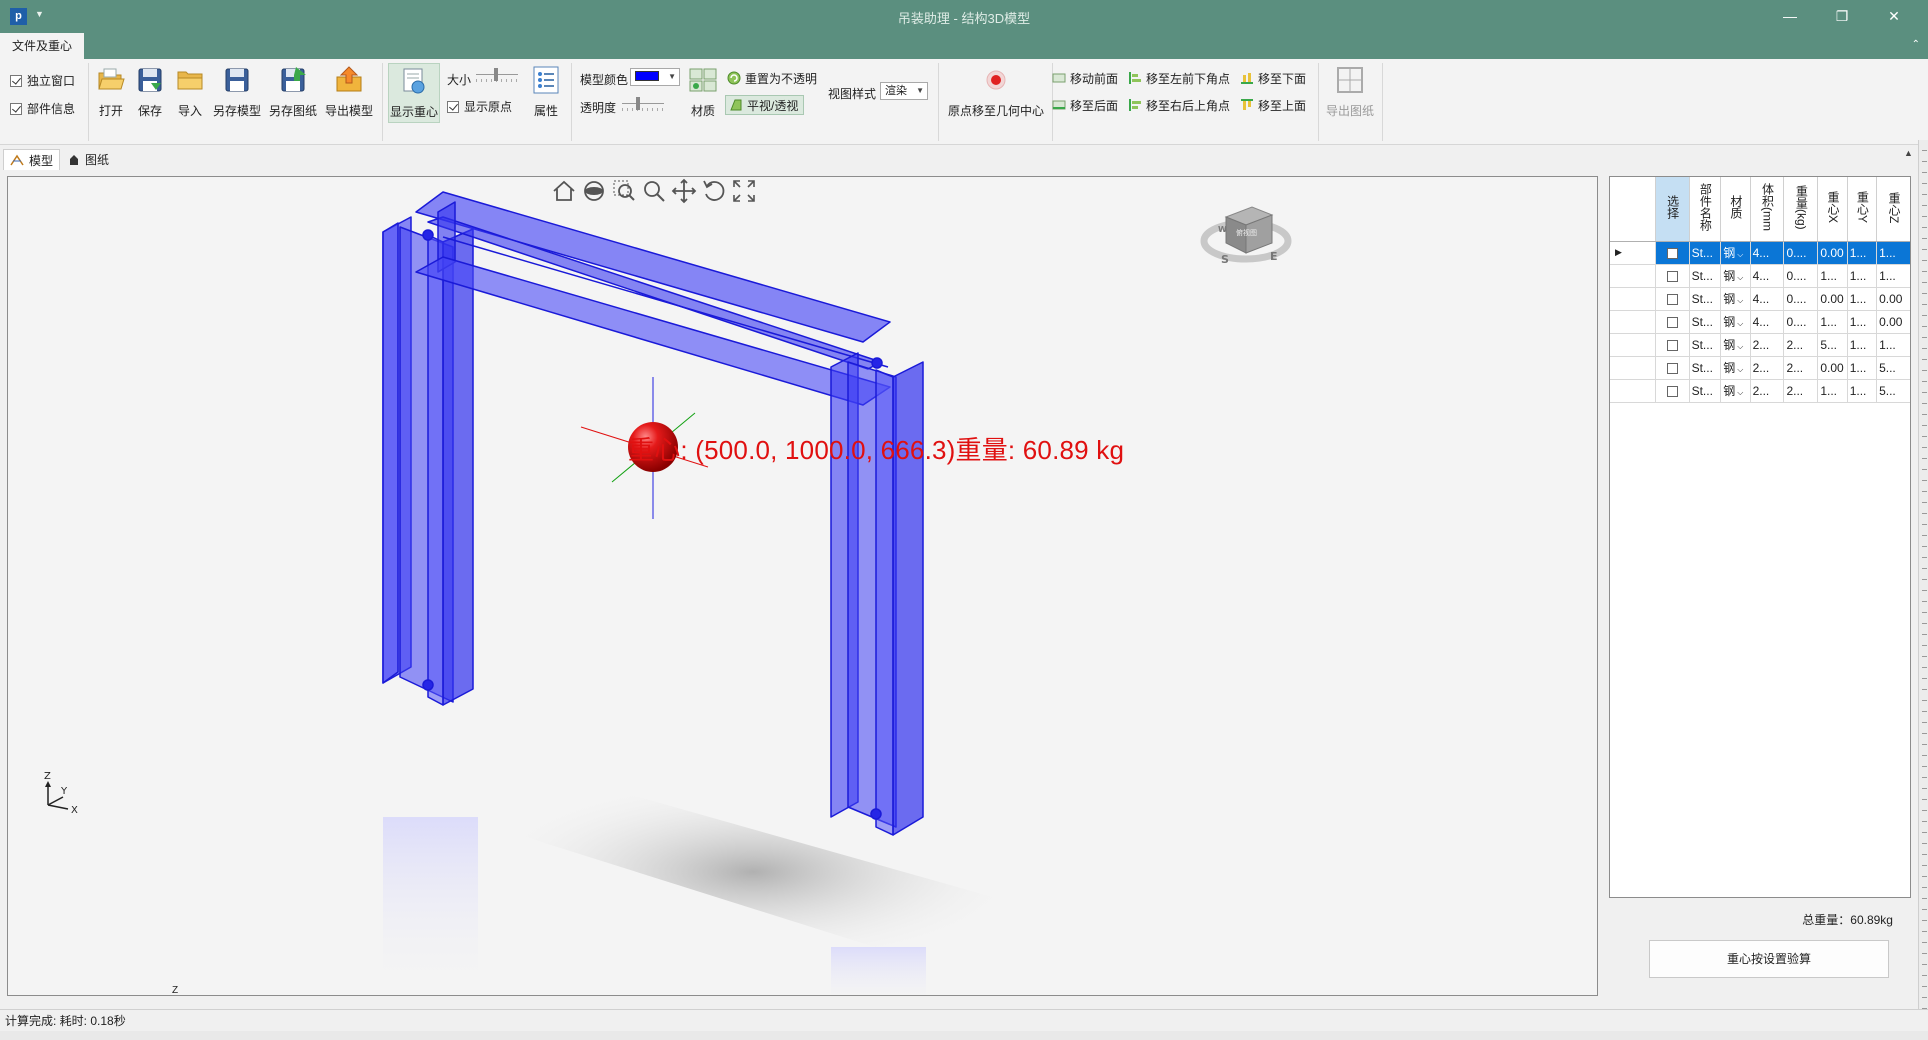 This screenshot has height=1040, width=1928. I want to click on model-color-picker: ▼, so click(655, 77).